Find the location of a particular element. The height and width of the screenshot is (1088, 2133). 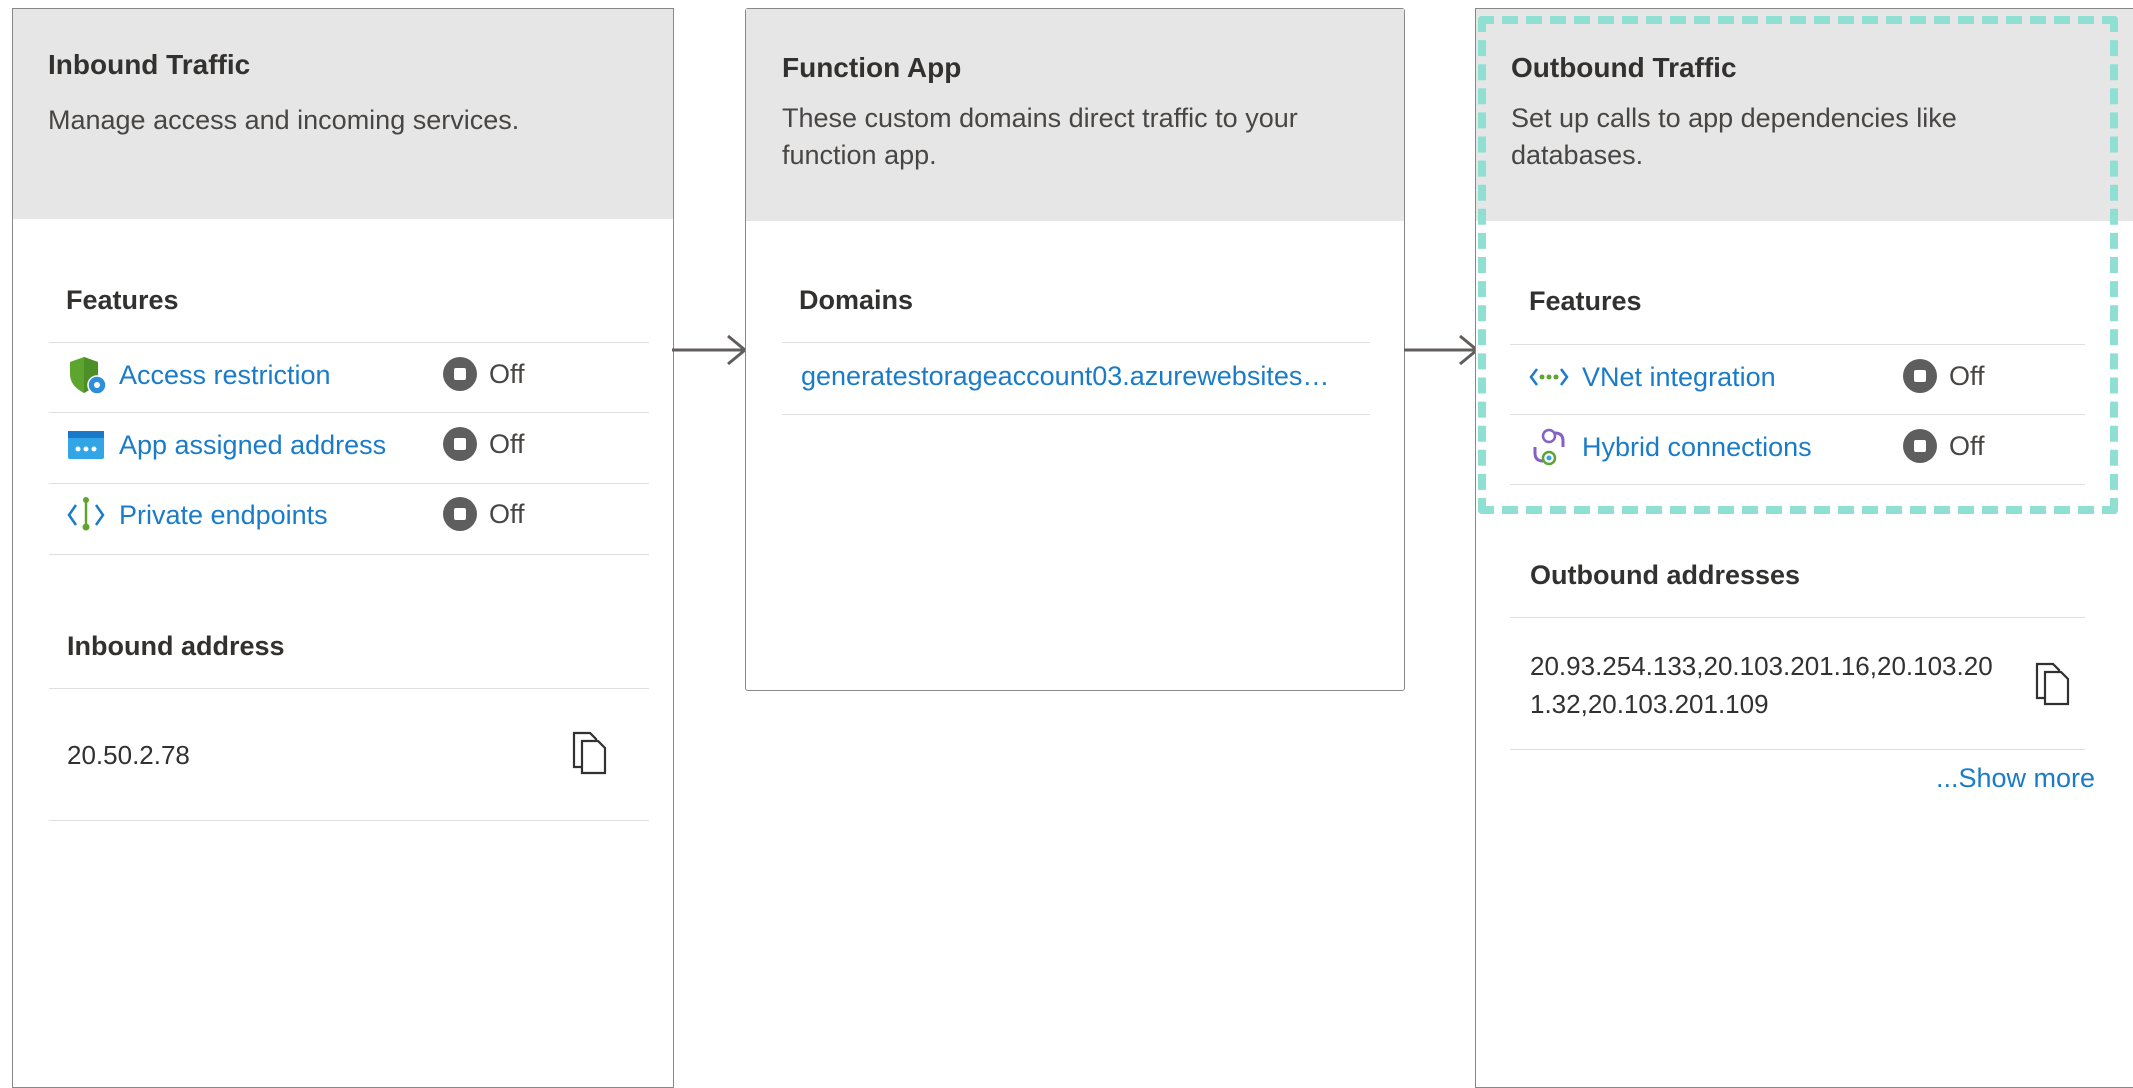

private-endpoints-link: Private endpoints is located at coordinates (223, 515).